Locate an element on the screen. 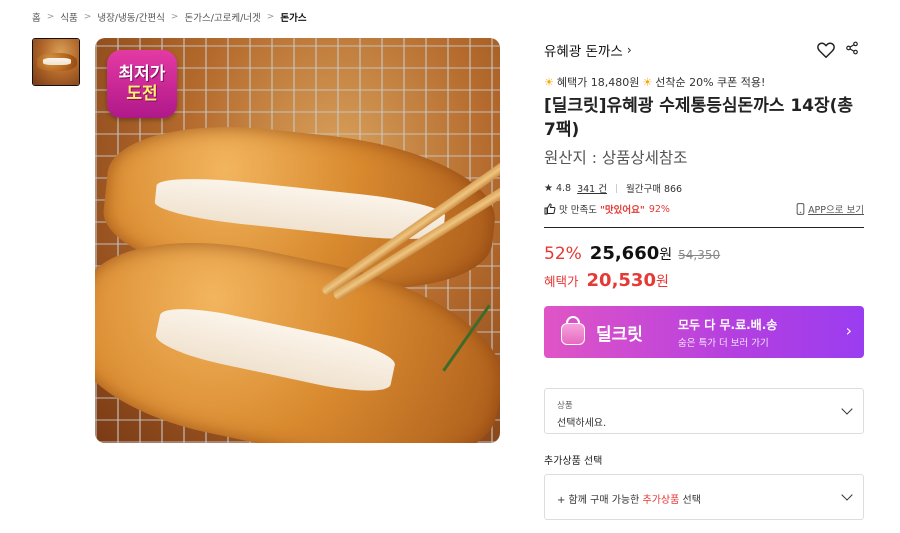 The height and width of the screenshot is (533, 900). discount-rate: 52% is located at coordinates (563, 254).